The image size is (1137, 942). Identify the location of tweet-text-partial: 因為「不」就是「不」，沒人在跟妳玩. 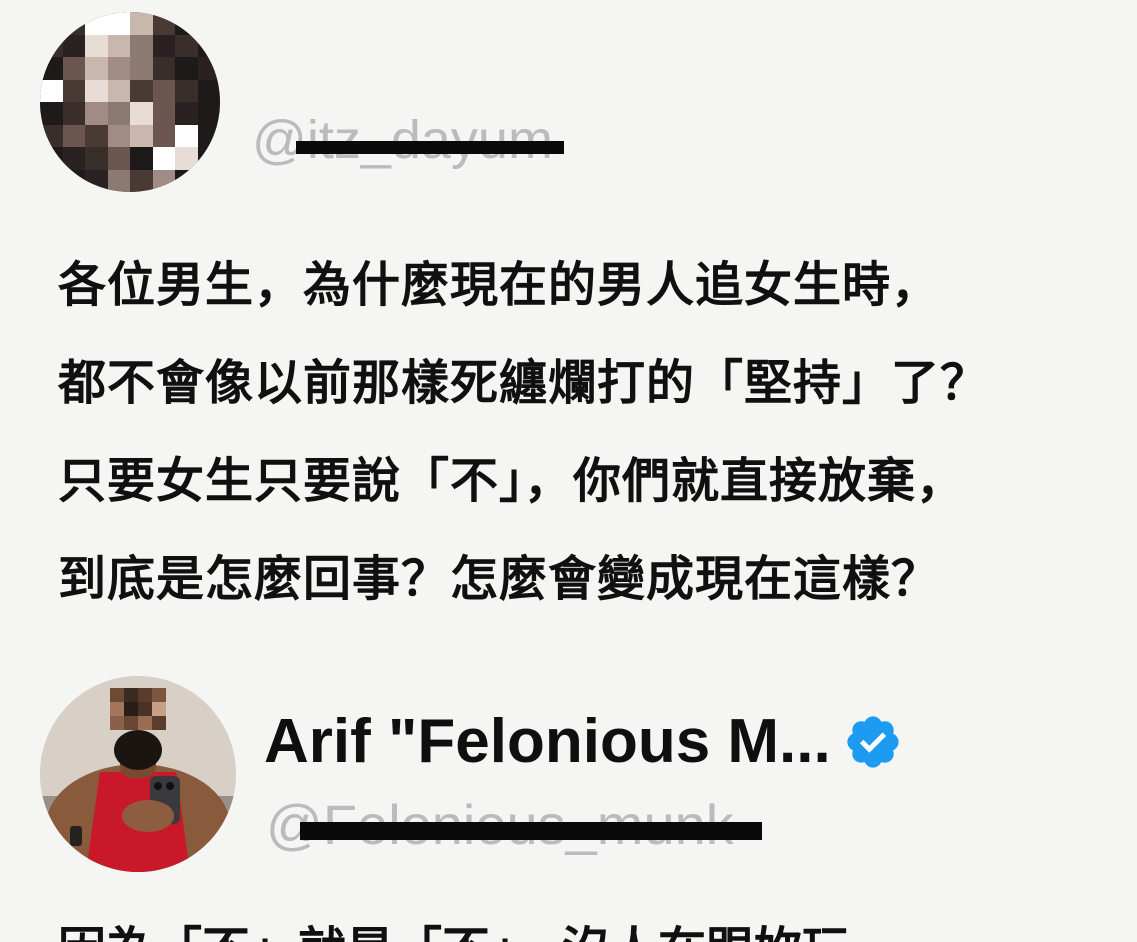
(454, 931).